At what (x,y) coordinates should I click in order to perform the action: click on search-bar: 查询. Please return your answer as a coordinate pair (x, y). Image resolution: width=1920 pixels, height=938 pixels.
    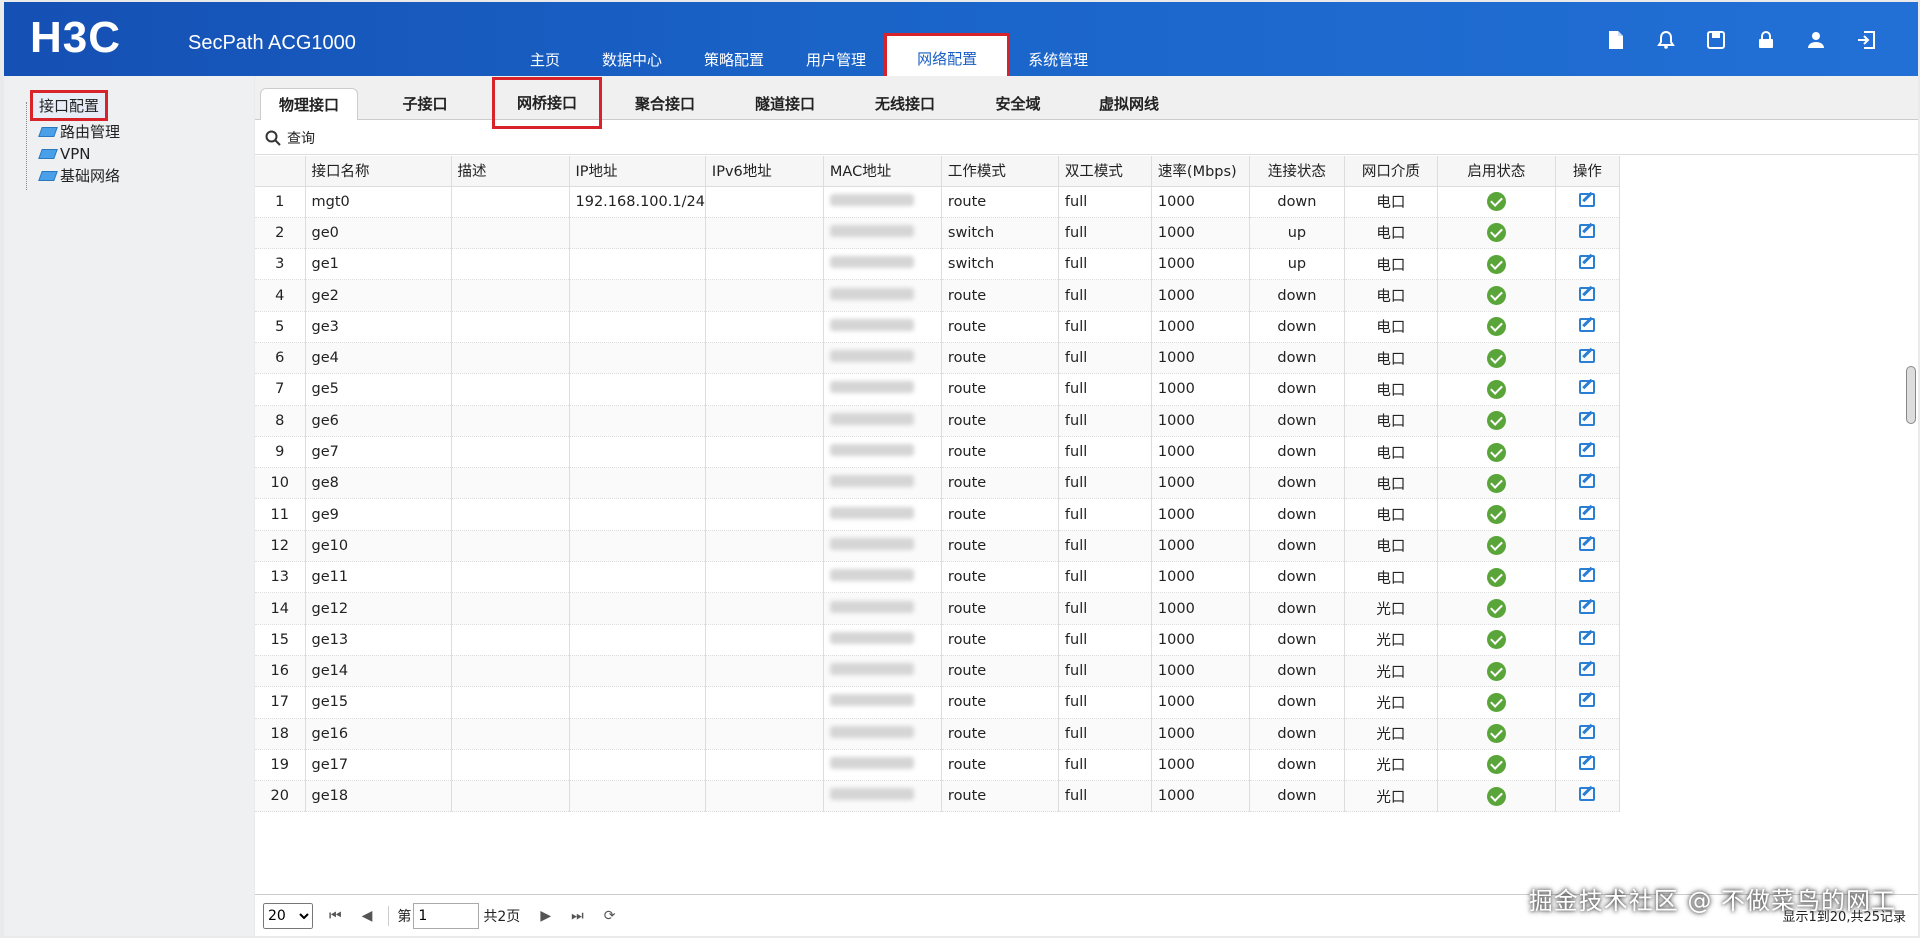
    Looking at the image, I should click on (1086, 138).